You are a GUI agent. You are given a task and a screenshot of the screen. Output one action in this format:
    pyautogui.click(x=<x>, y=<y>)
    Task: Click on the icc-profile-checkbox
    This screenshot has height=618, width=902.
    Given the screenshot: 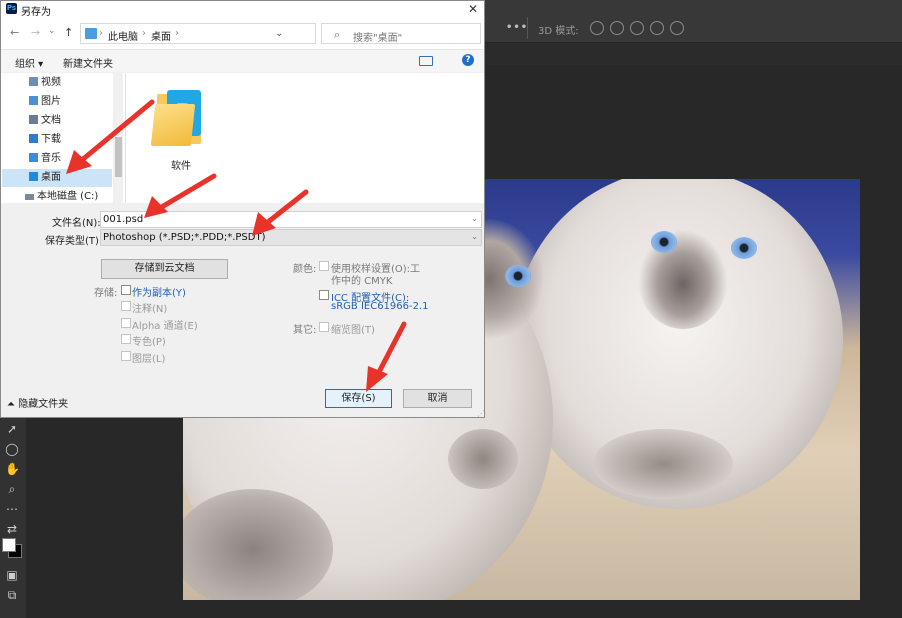 What is the action you would take?
    pyautogui.click(x=324, y=295)
    